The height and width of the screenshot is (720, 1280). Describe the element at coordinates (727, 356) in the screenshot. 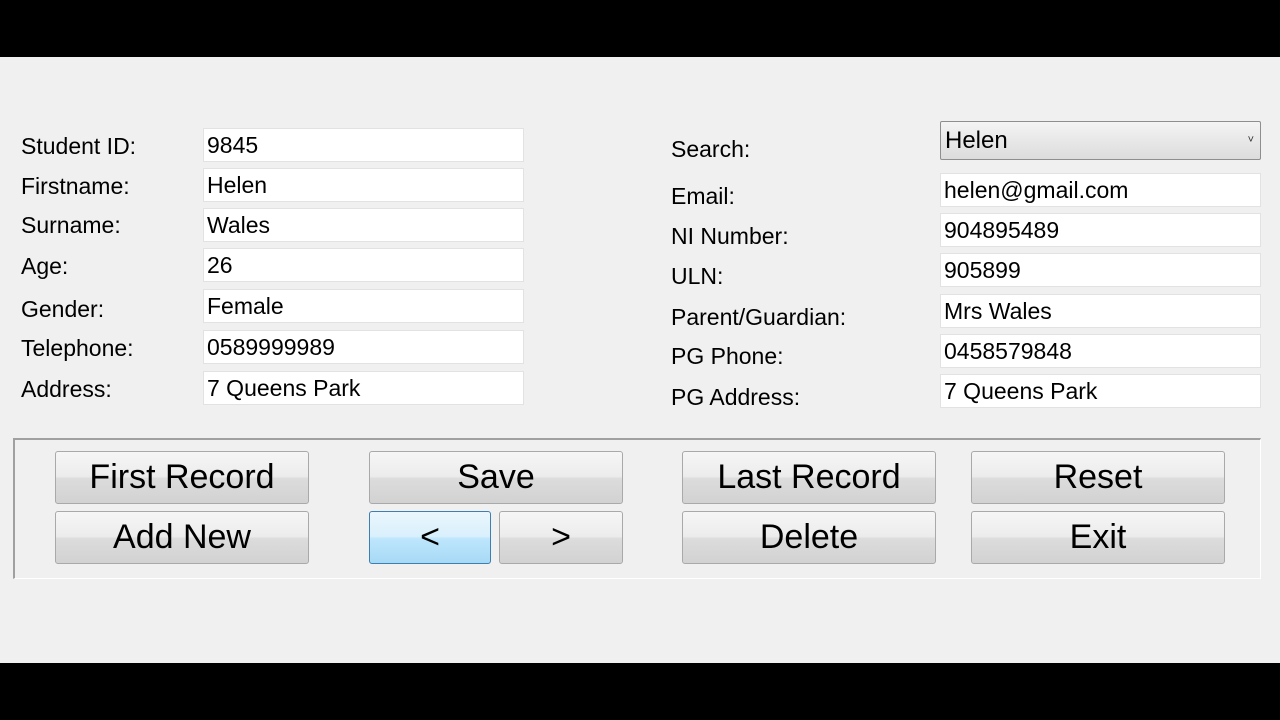

I see `pg-phone-label: PG Phone:` at that location.